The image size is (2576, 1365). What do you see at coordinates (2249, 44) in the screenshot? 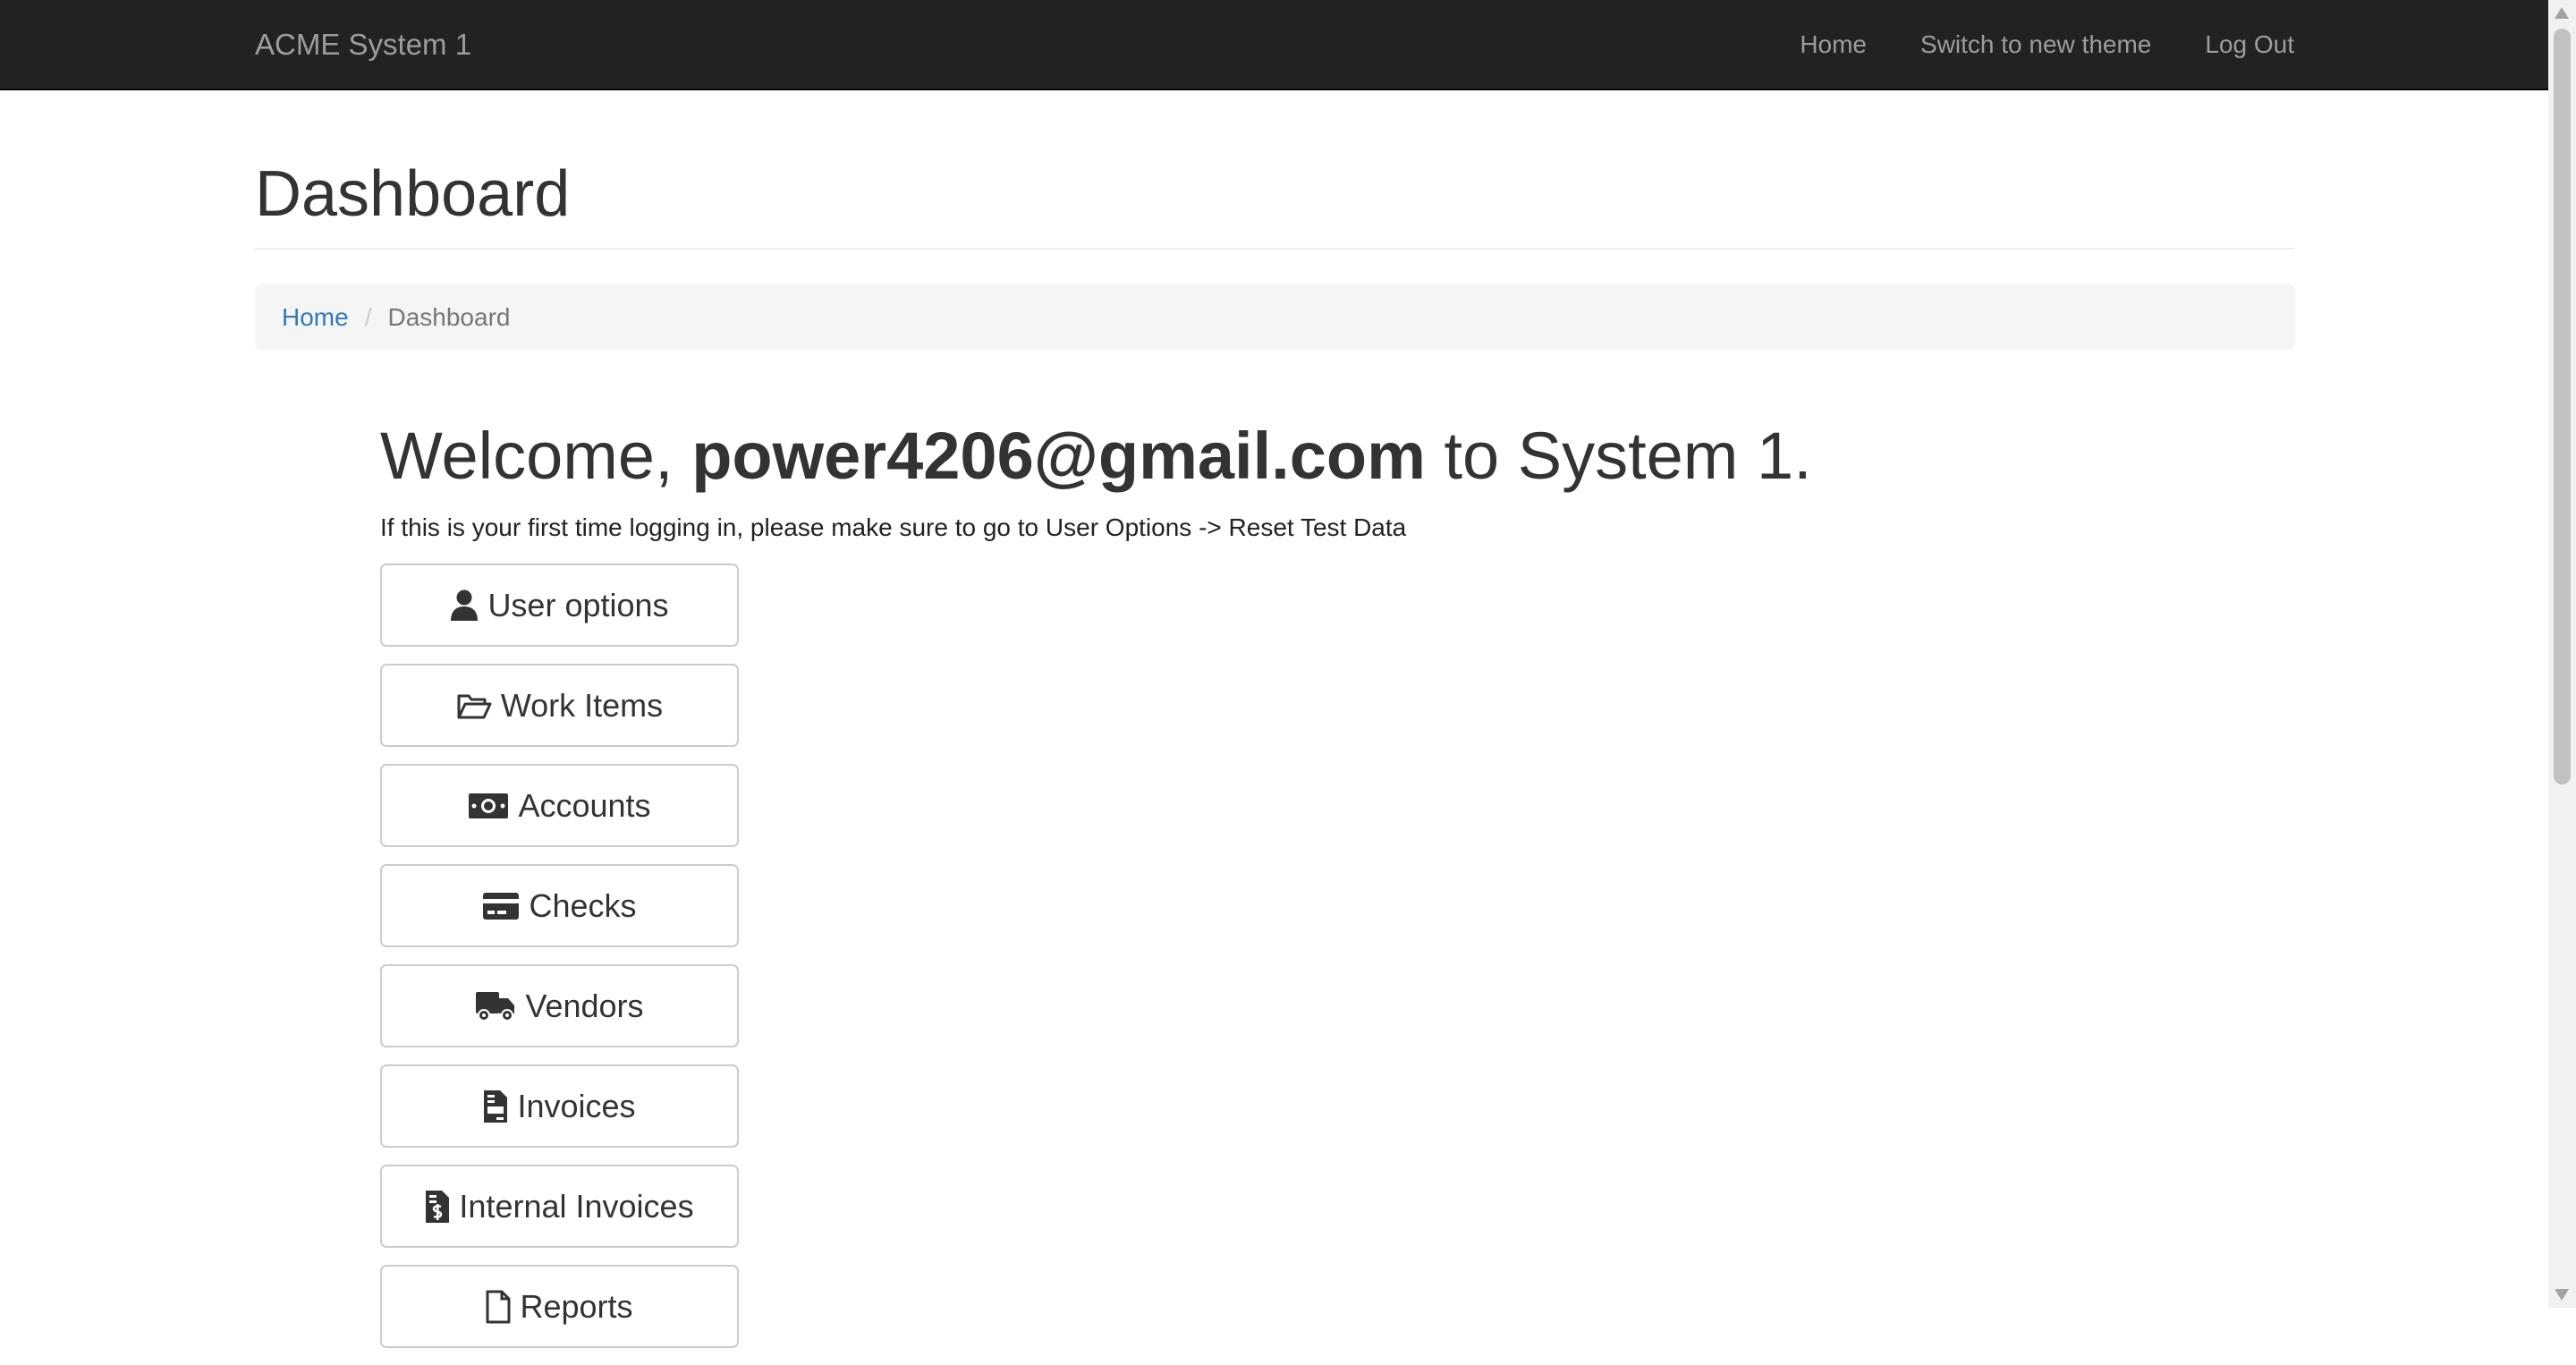
I see `nav-logout-link: Log Out` at bounding box center [2249, 44].